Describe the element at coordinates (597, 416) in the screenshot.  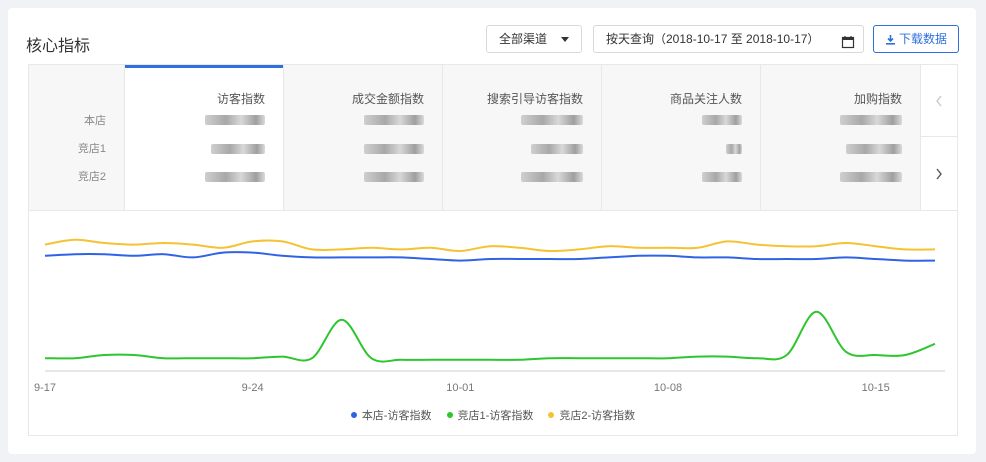
I see `legend-label: 竞店2-访客指数` at that location.